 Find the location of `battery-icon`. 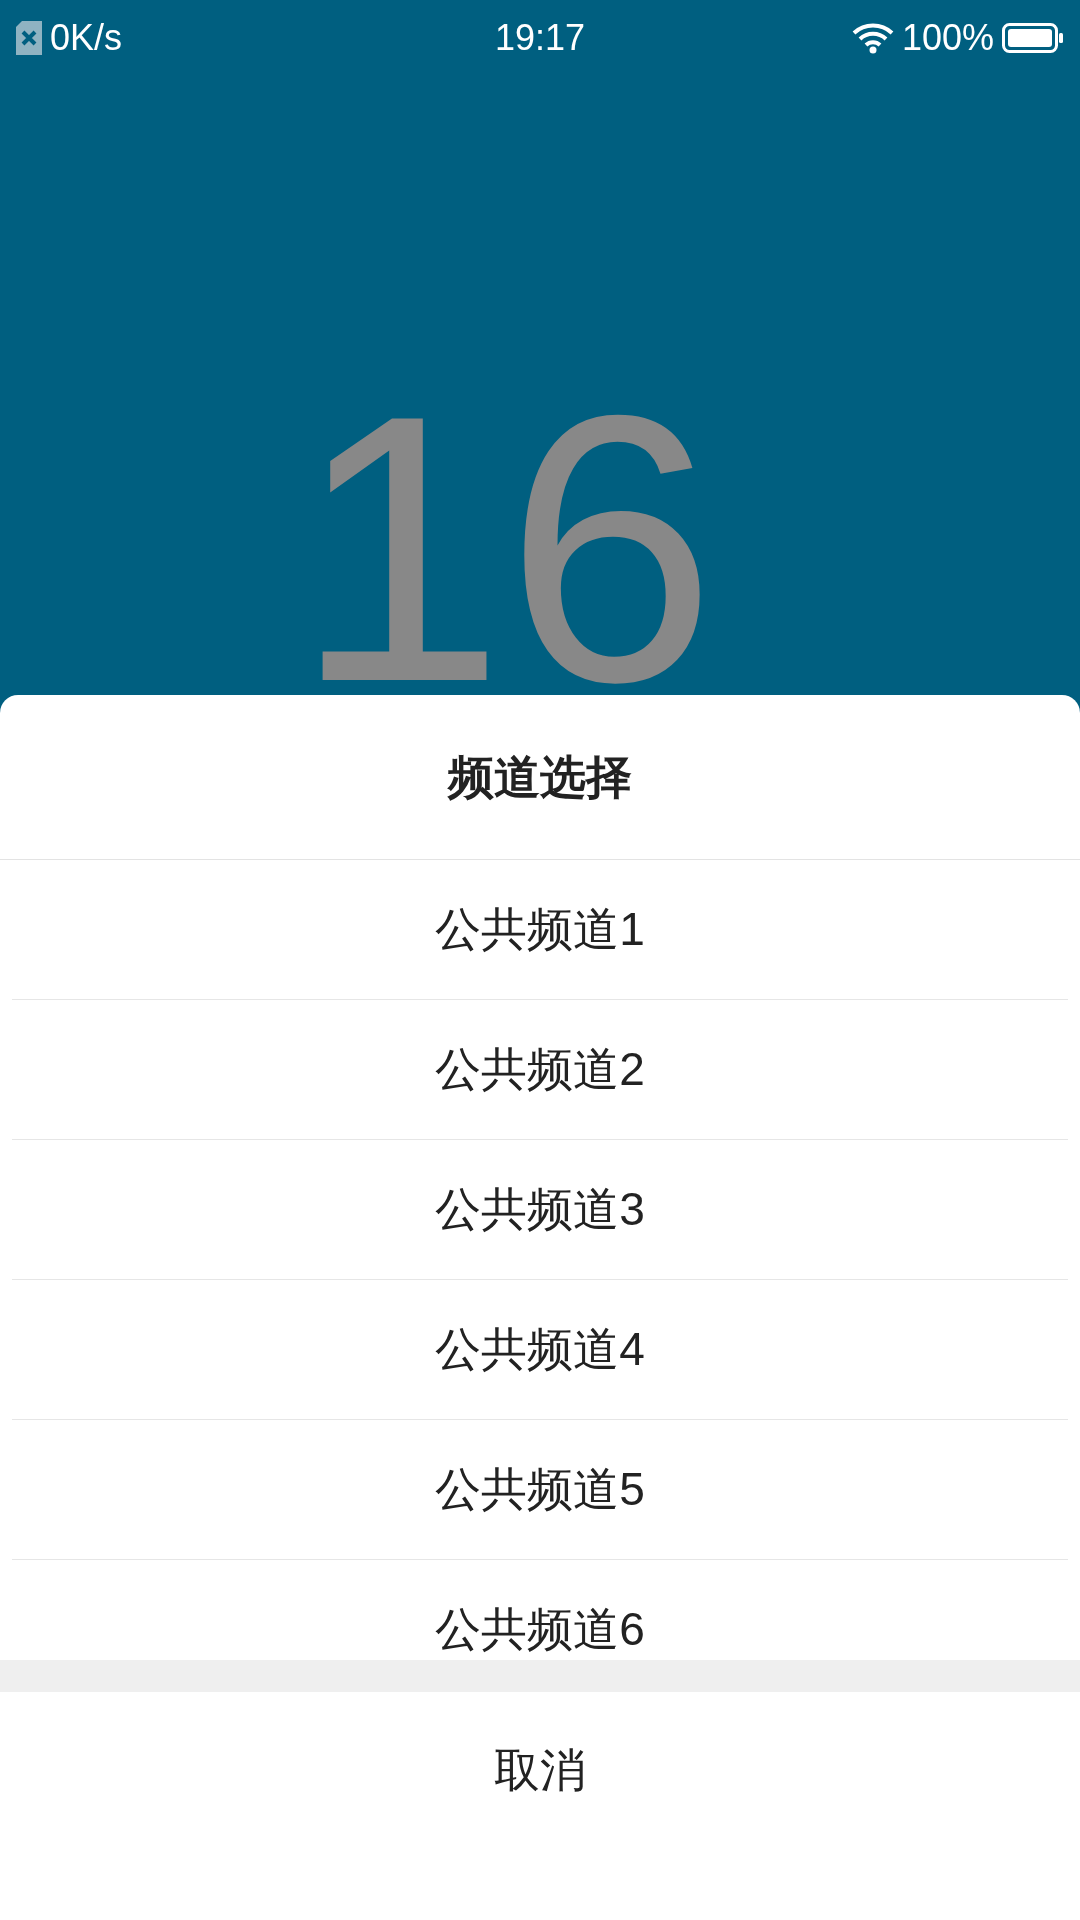

battery-icon is located at coordinates (1033, 37).